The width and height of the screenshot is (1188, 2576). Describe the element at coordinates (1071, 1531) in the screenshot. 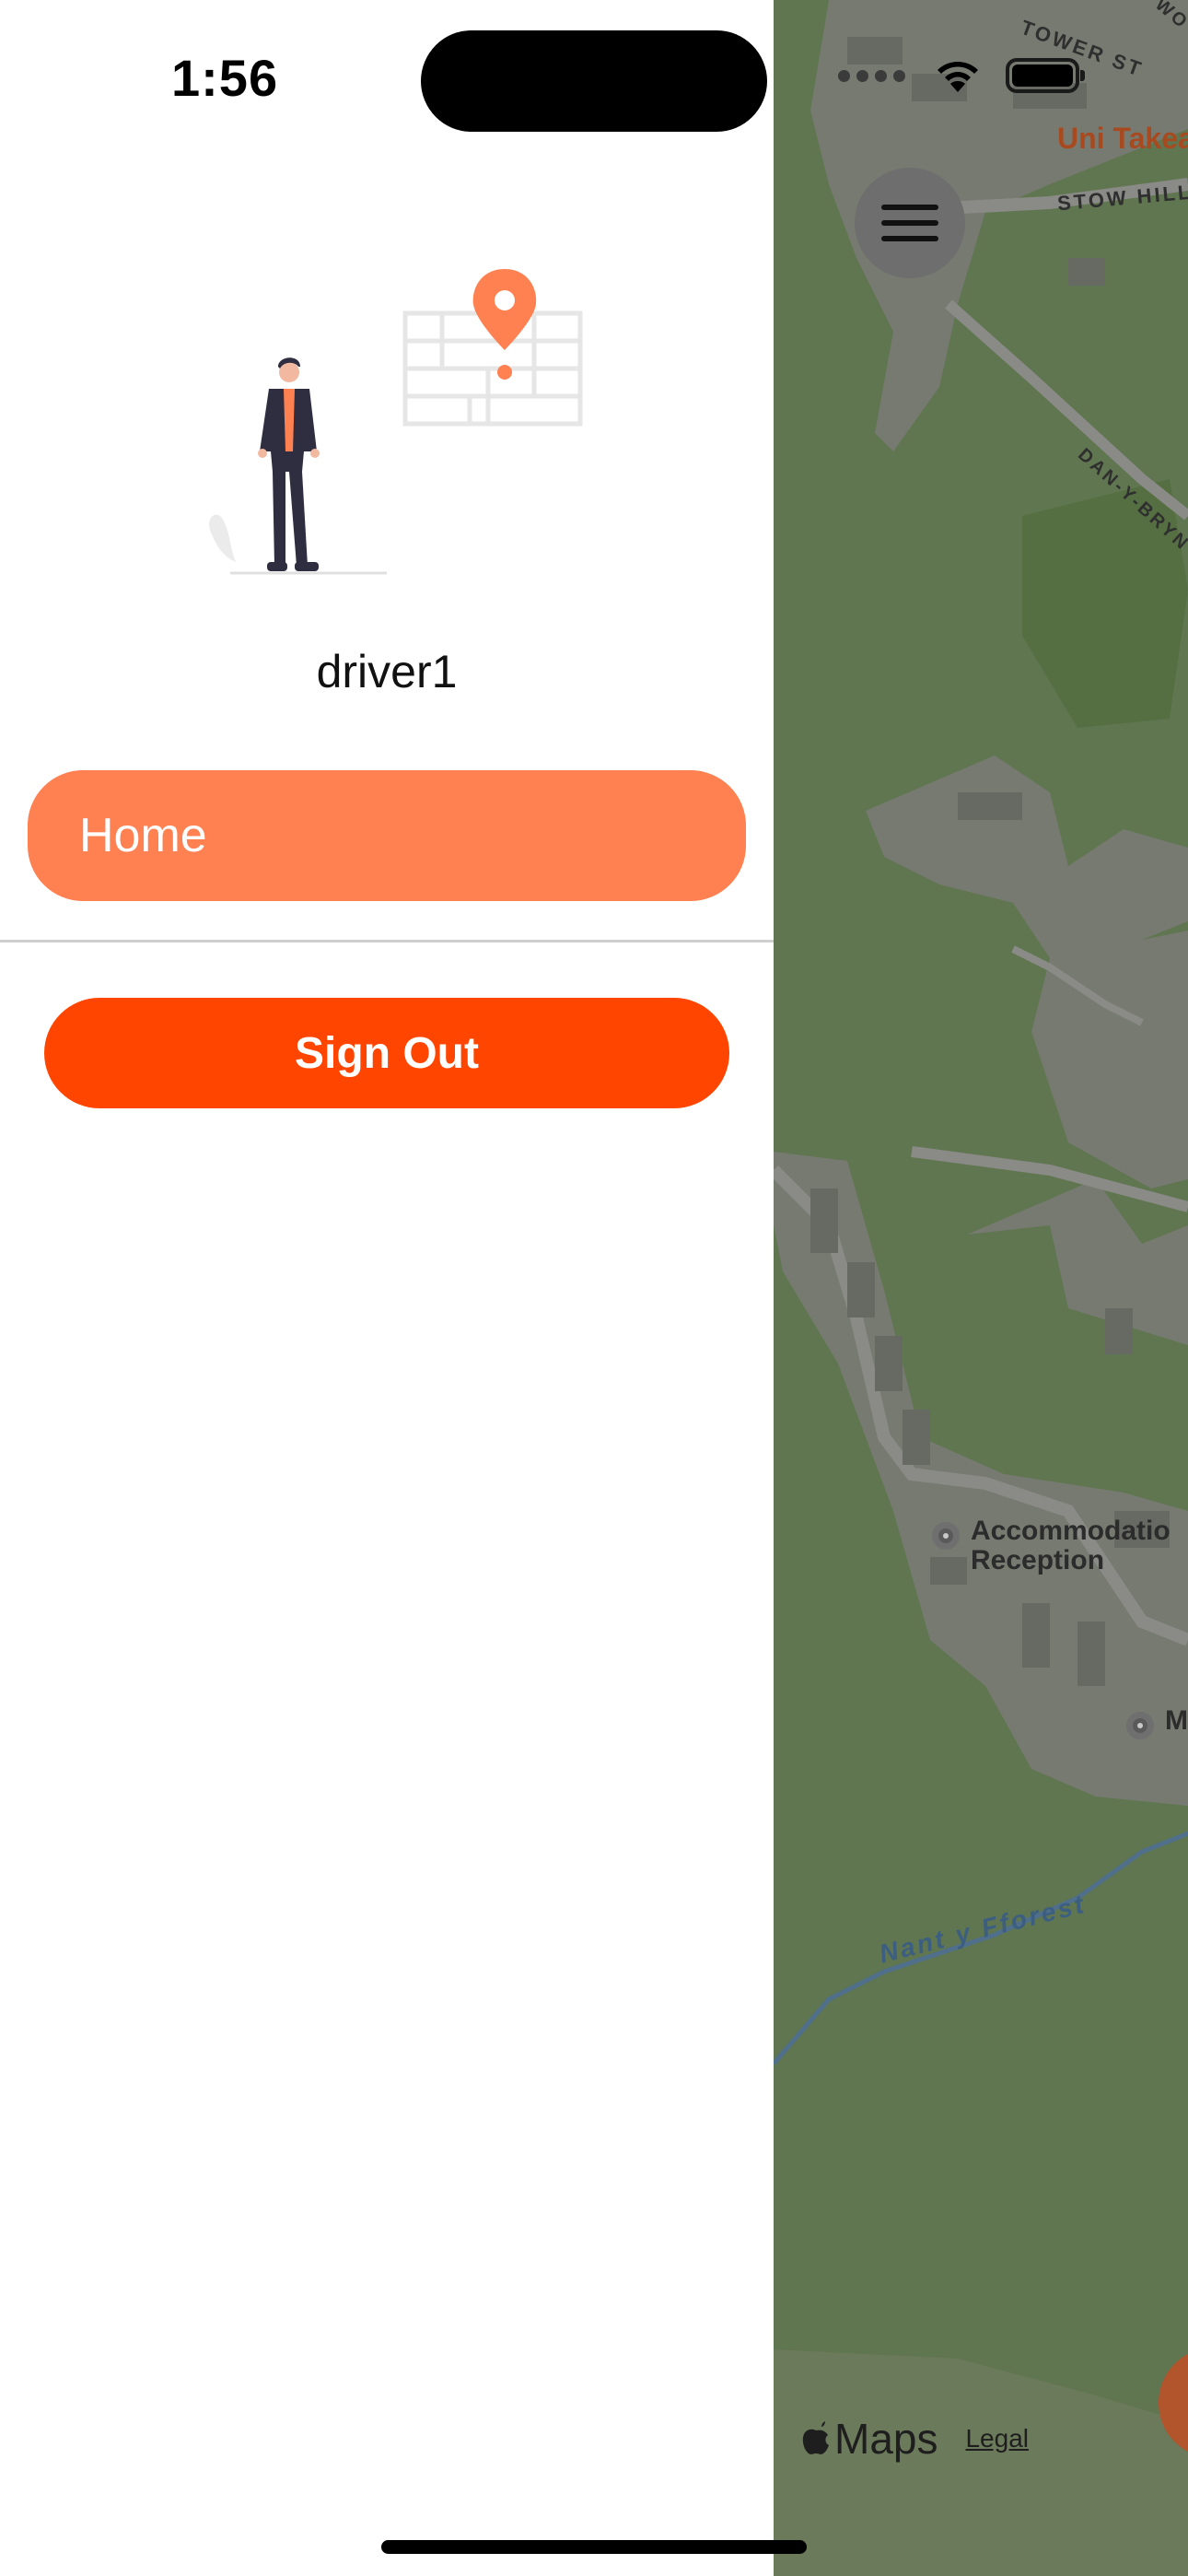

I see `poi-label-line1: Accommodatio` at that location.